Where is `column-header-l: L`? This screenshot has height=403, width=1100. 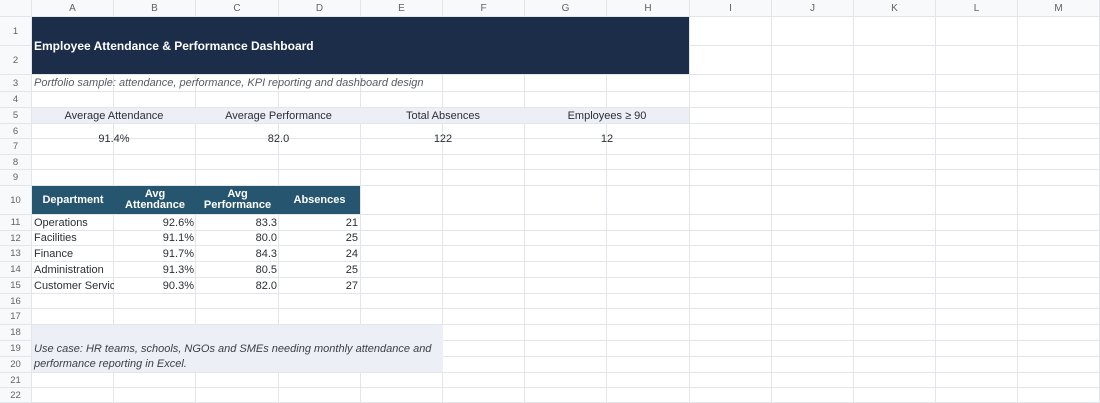 column-header-l: L is located at coordinates (976, 8).